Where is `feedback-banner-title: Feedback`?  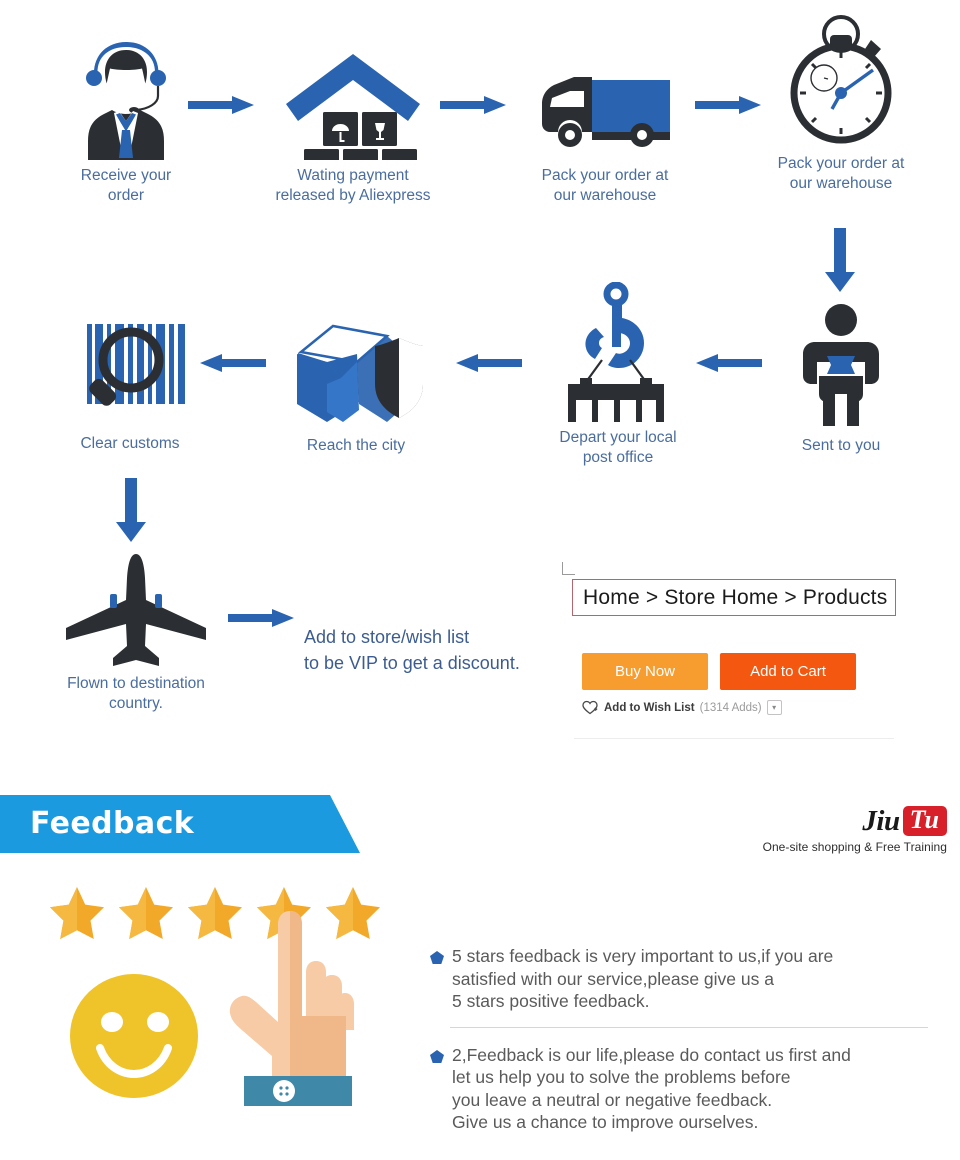 feedback-banner-title: Feedback is located at coordinates (112, 823).